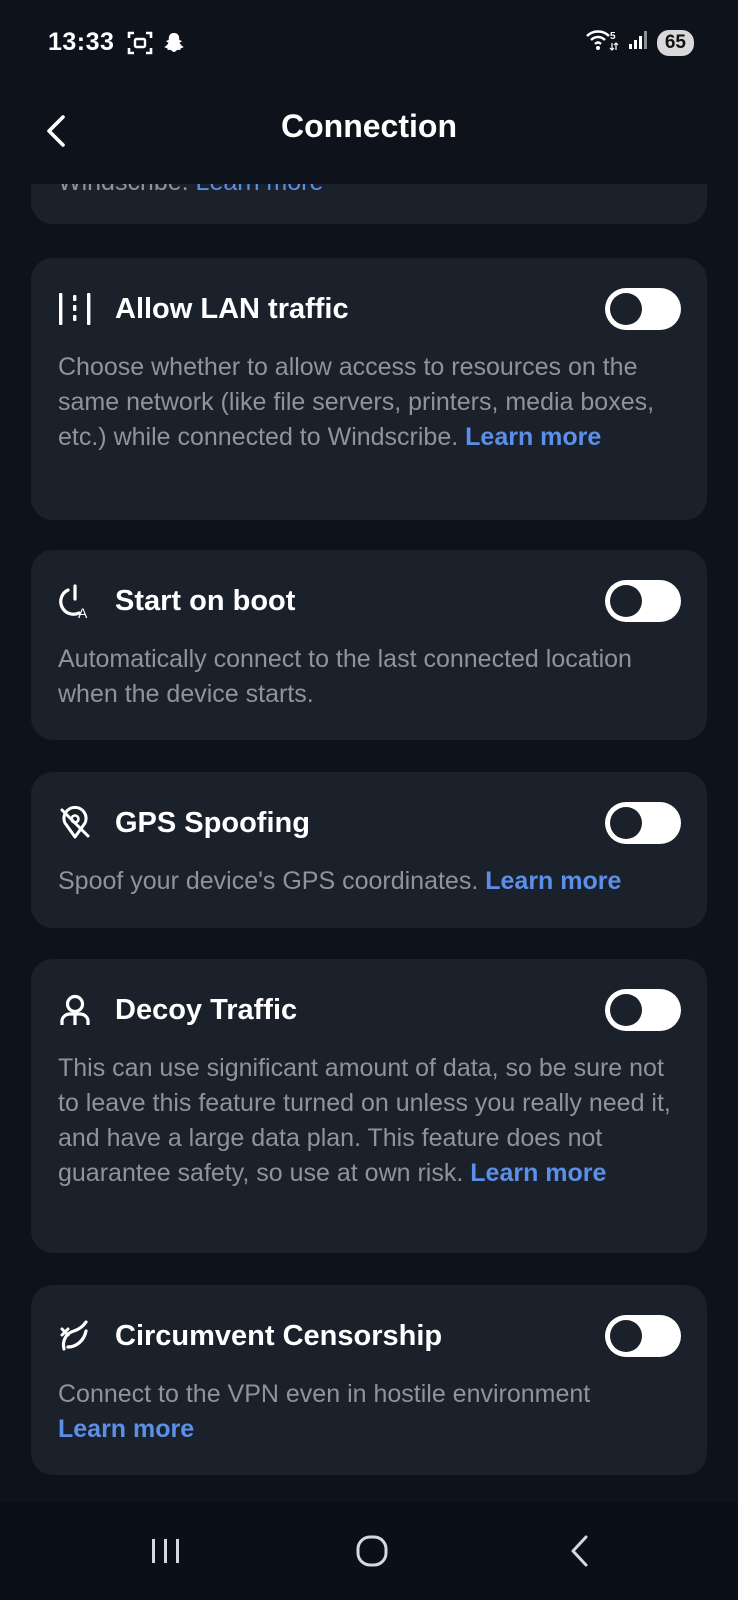 This screenshot has height=1600, width=738. I want to click on circumvent-censorship-toggle, so click(643, 1336).